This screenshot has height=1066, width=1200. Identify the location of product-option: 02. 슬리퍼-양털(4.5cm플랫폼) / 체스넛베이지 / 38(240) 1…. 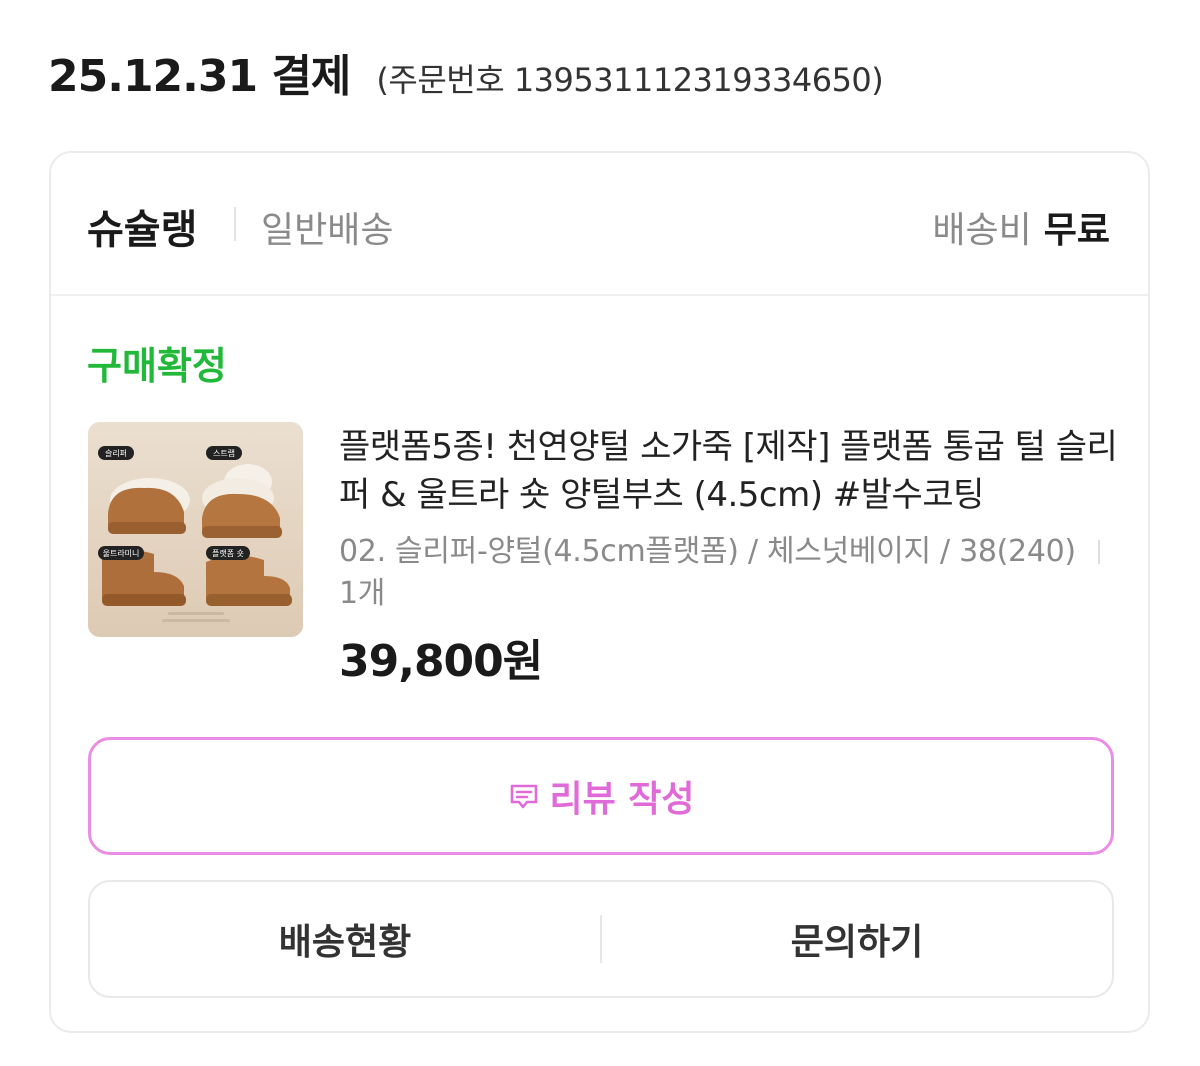
(729, 573).